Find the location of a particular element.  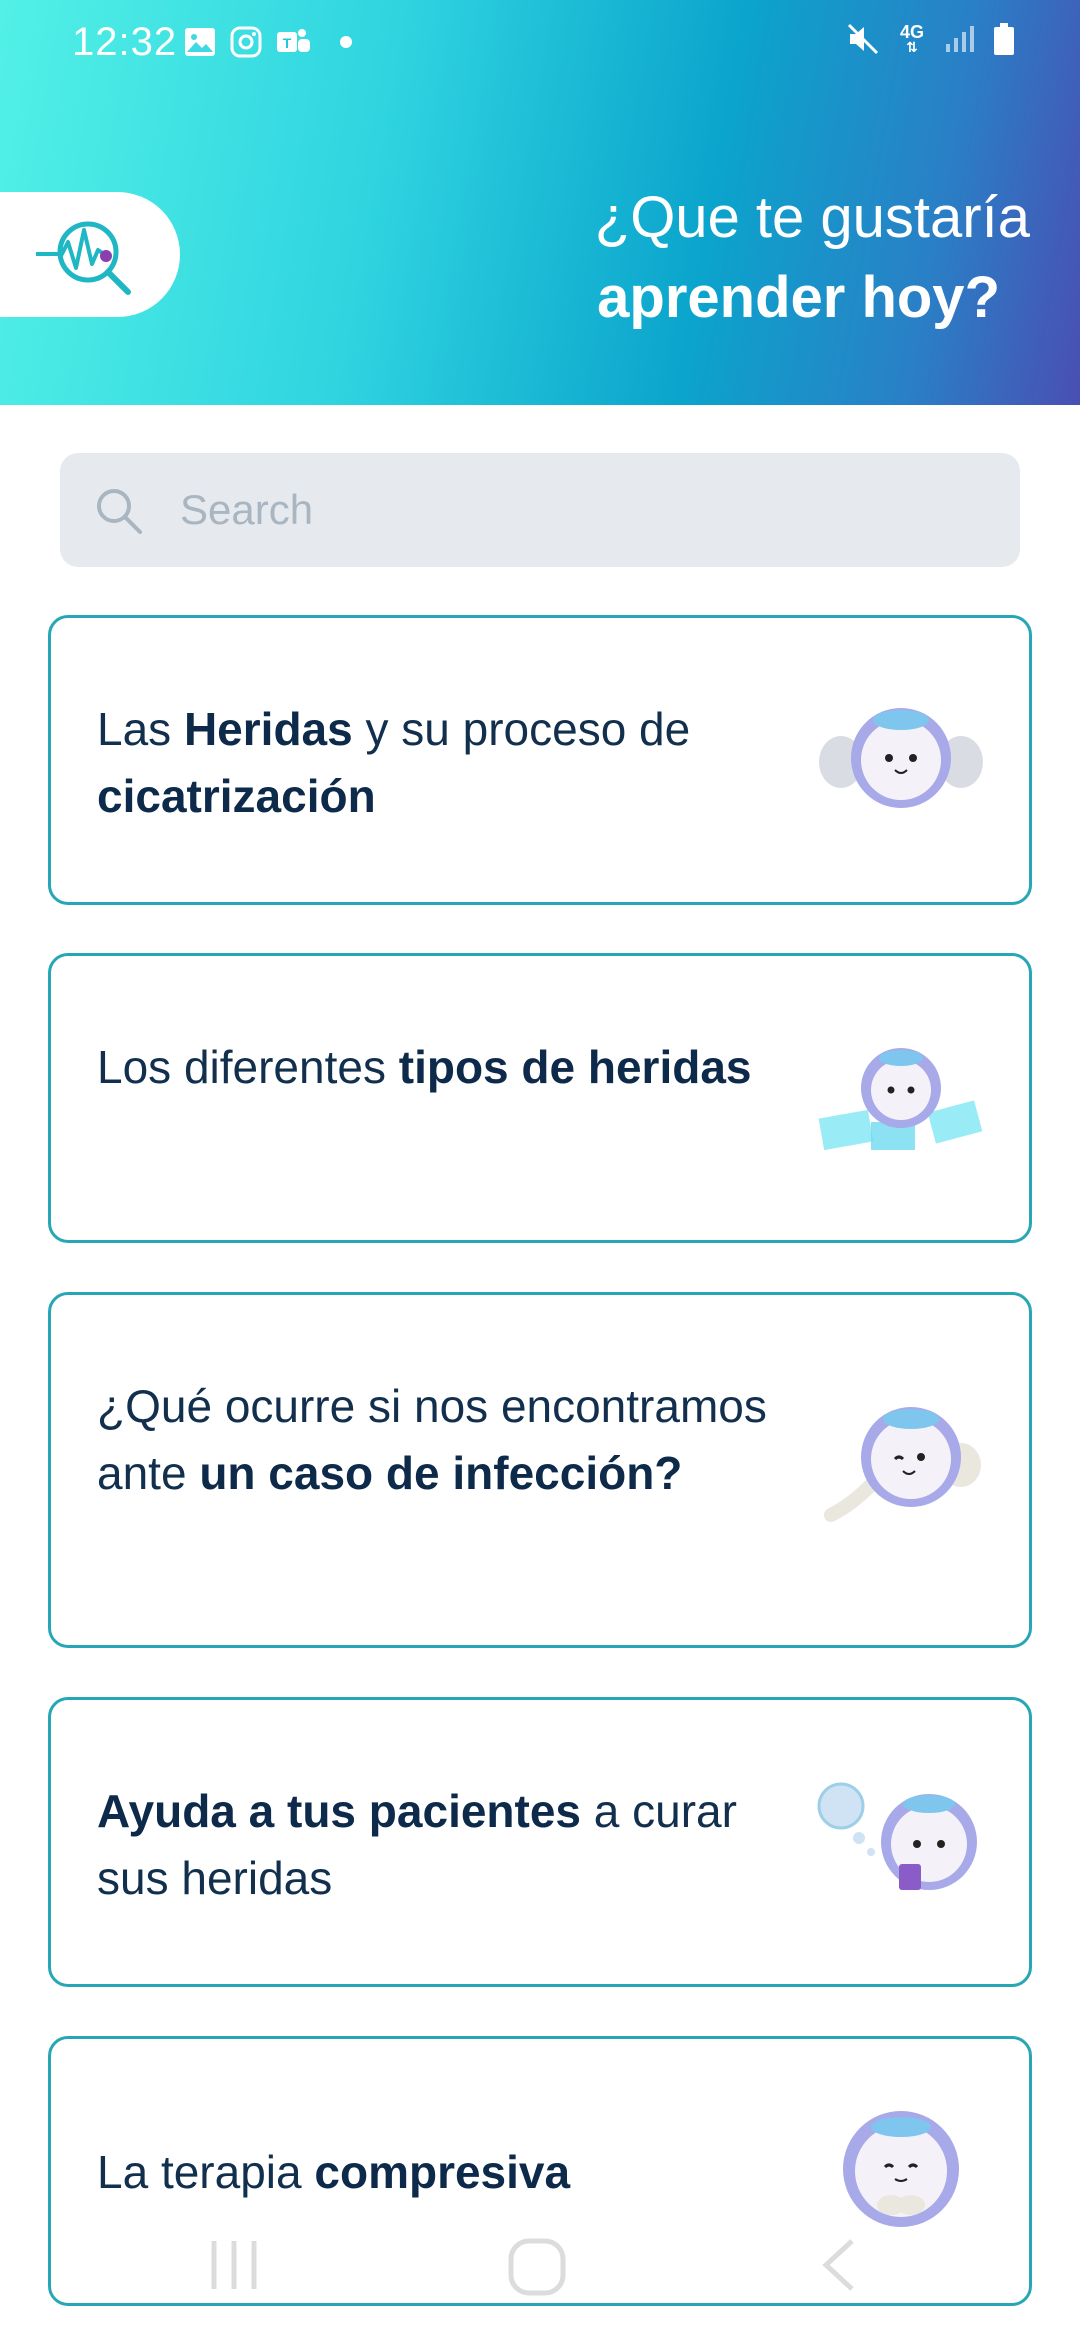

app-logo is located at coordinates (90, 254).